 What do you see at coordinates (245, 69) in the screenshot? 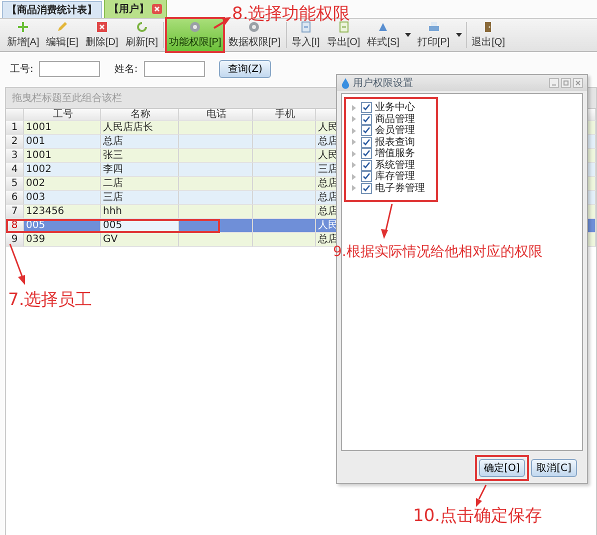
I see `search-button: 查询(Z)` at bounding box center [245, 69].